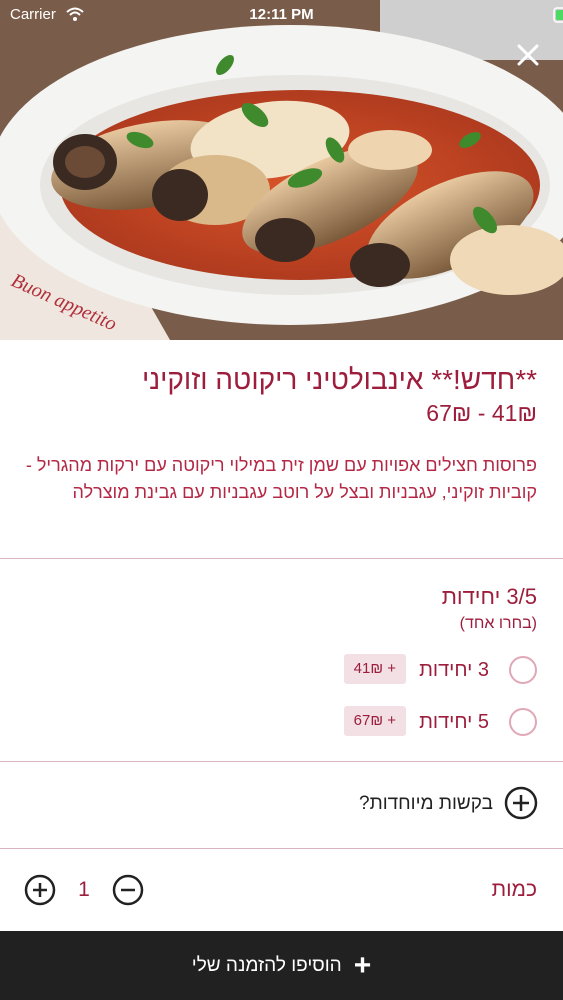 Image resolution: width=563 pixels, height=1000 pixels. What do you see at coordinates (454, 722) in the screenshot?
I see `option-label: 5 יחידות` at bounding box center [454, 722].